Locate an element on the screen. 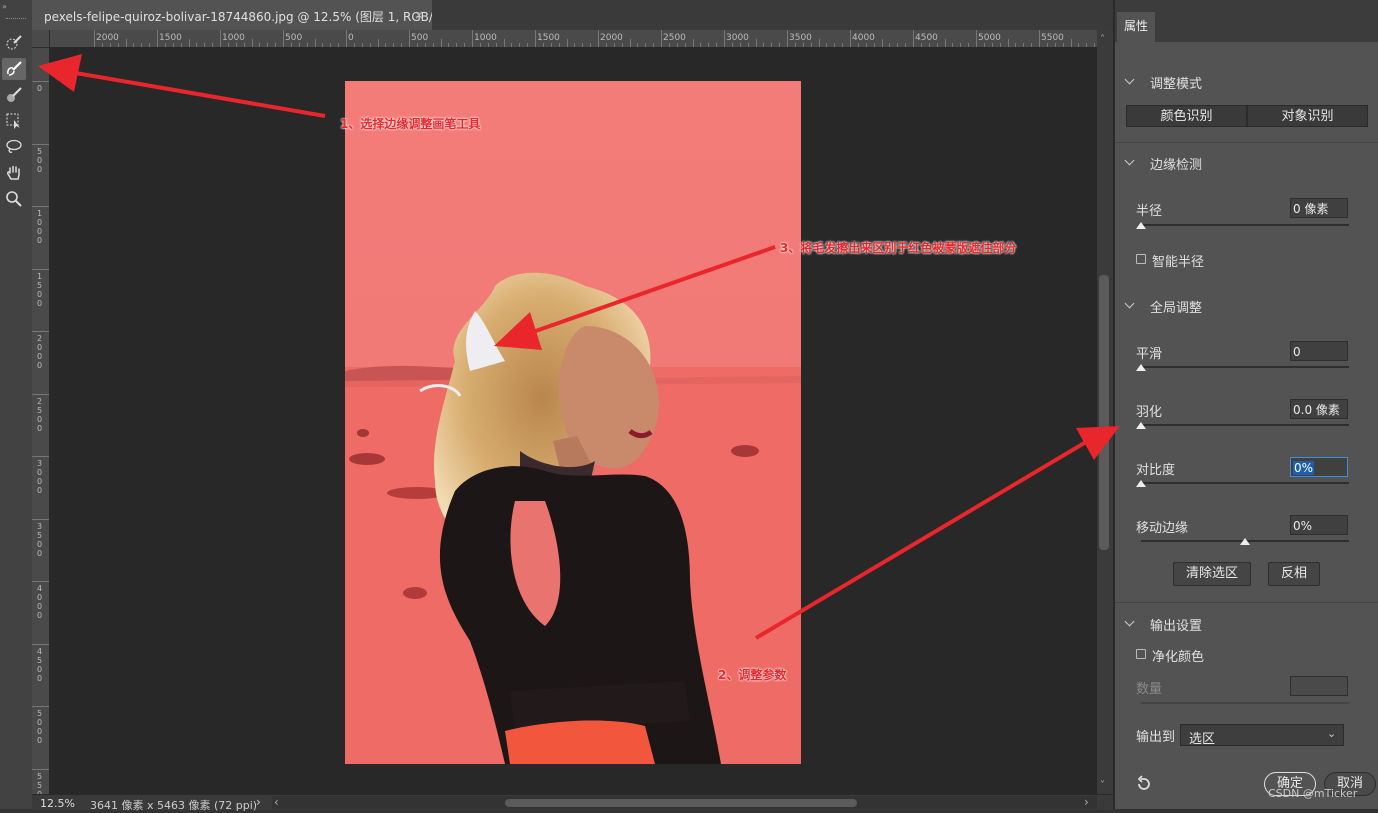  annotation-step-3: 3、将毛发擦出来区别于红色被蒙版遮住部分 is located at coordinates (898, 248).